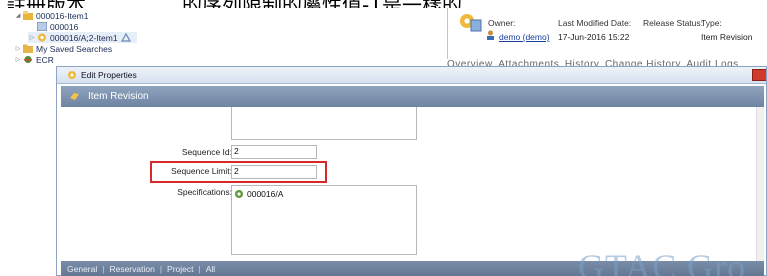 The image size is (767, 276). What do you see at coordinates (236, 151) in the screenshot?
I see `sequence-id-value: 2` at bounding box center [236, 151].